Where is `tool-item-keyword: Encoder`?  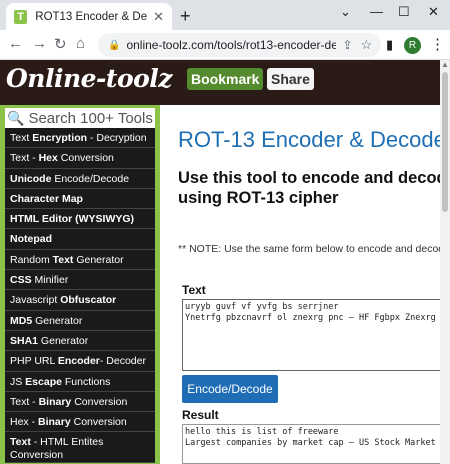 tool-item-keyword: Encoder is located at coordinates (78, 361).